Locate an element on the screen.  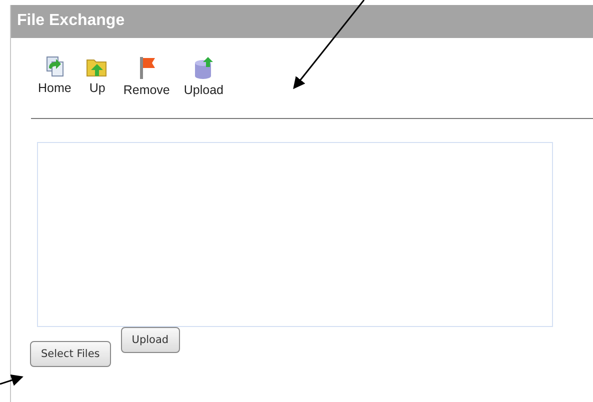
window-title: File Exchange is located at coordinates (302, 21).